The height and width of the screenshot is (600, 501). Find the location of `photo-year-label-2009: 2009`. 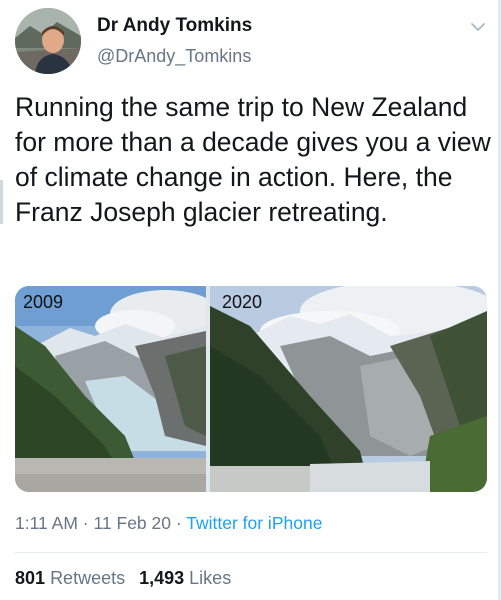

photo-year-label-2009: 2009 is located at coordinates (43, 302).